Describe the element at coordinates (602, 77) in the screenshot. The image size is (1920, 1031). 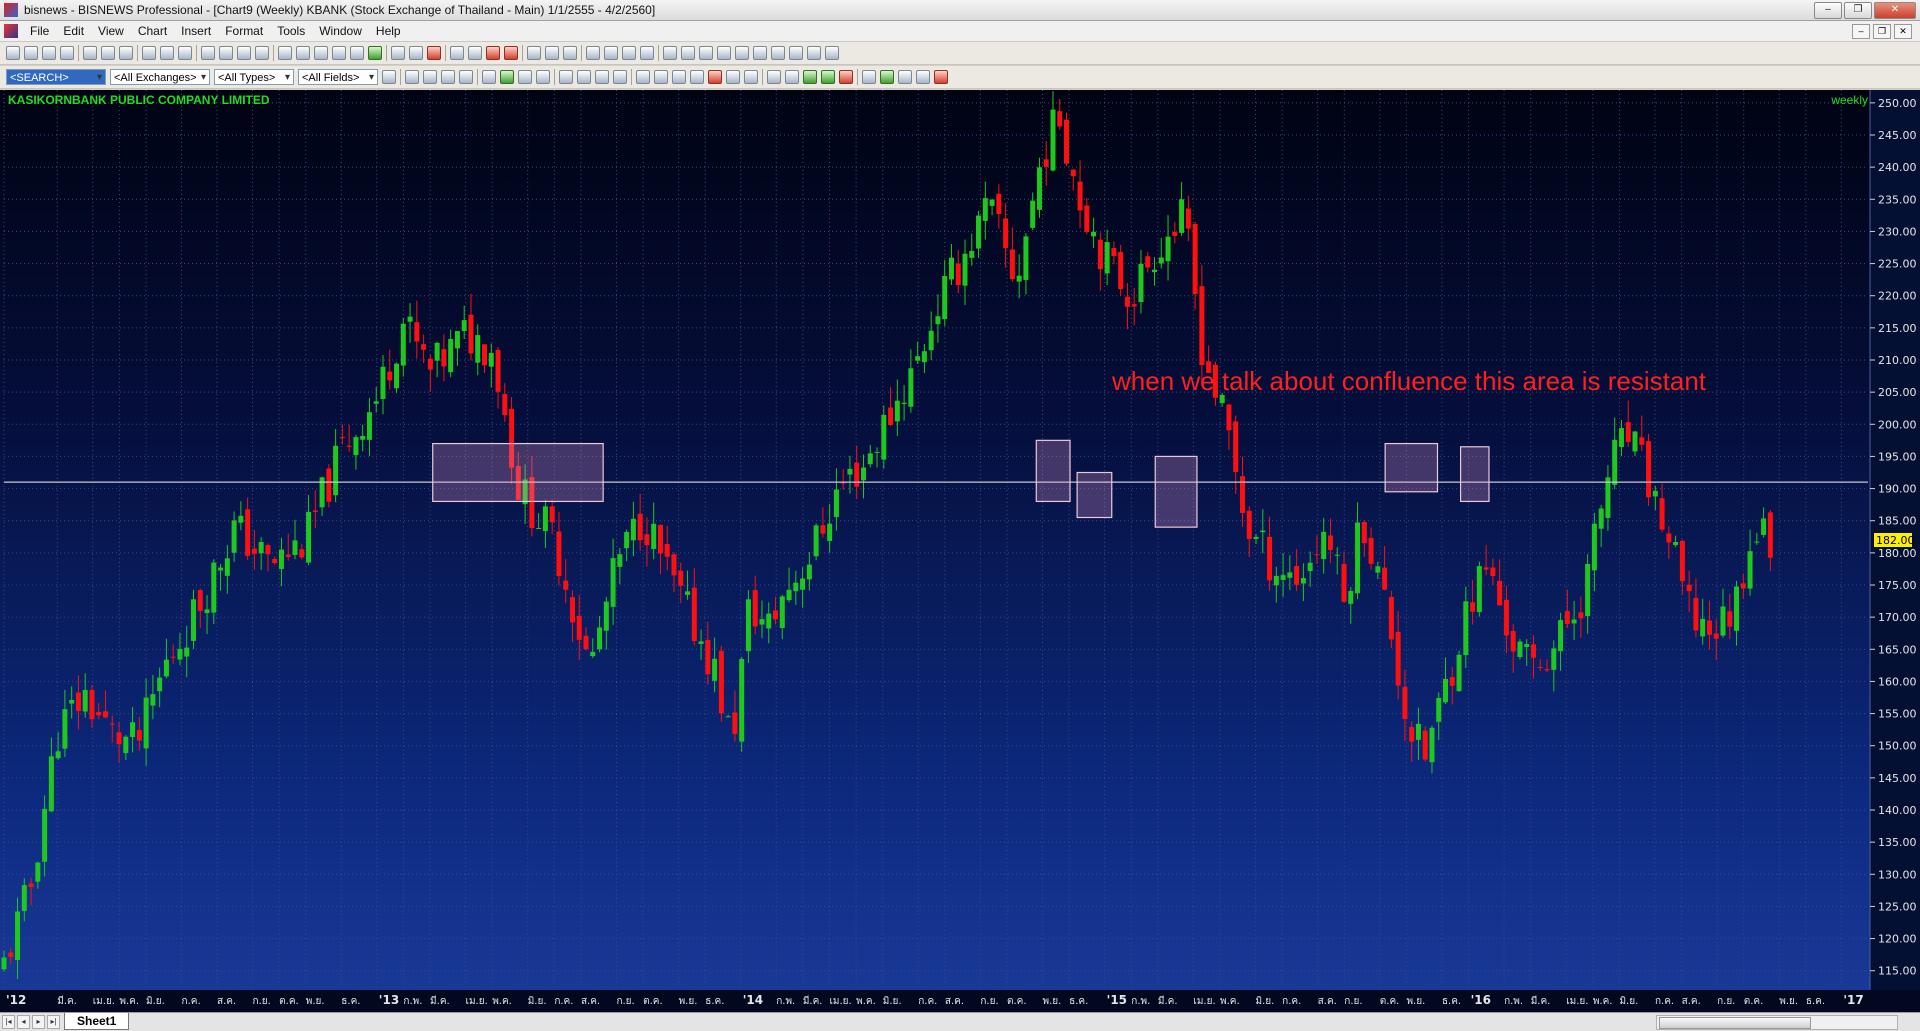
I see `fibonacci-icon` at that location.